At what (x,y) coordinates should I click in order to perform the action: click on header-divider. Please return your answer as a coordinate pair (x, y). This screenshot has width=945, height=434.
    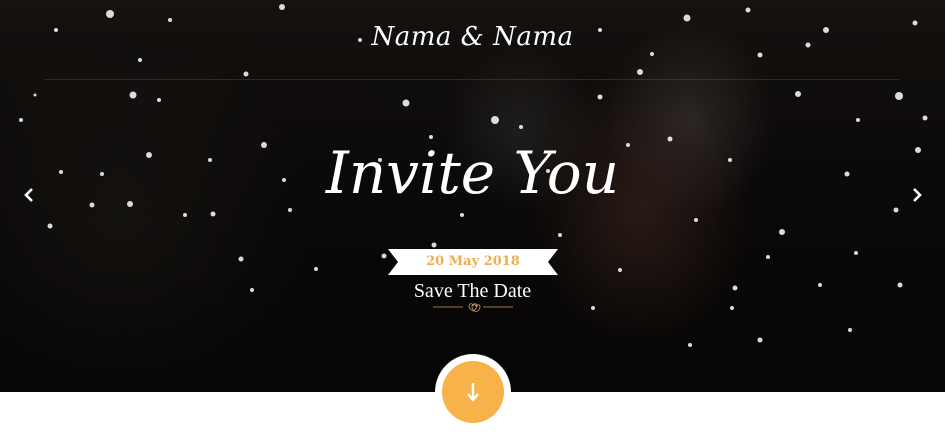
    Looking at the image, I should click on (472, 79).